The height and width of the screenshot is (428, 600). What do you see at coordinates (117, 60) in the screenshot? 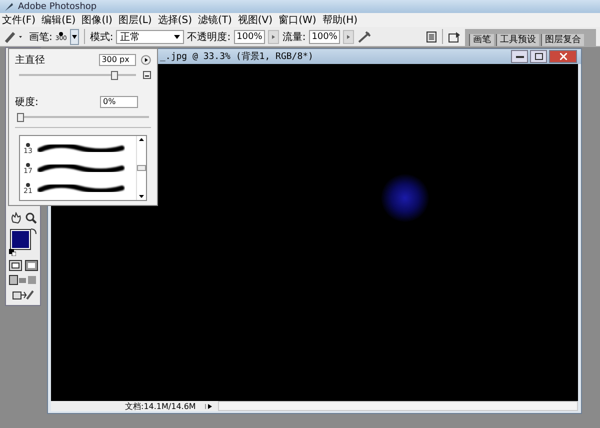
I see `diameter-field: 300 px` at bounding box center [117, 60].